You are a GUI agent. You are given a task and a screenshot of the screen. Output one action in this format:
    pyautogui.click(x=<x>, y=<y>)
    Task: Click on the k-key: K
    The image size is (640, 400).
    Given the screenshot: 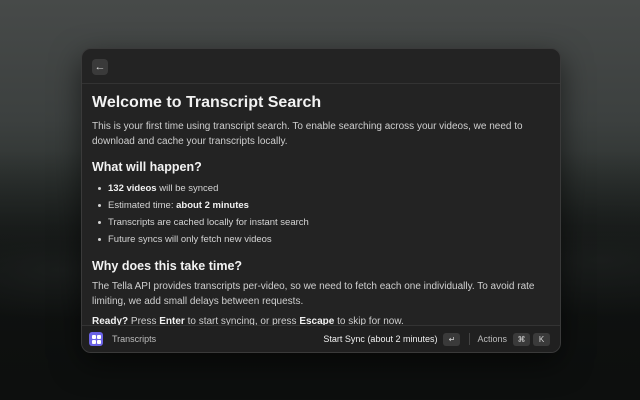 What is the action you would take?
    pyautogui.click(x=541, y=339)
    